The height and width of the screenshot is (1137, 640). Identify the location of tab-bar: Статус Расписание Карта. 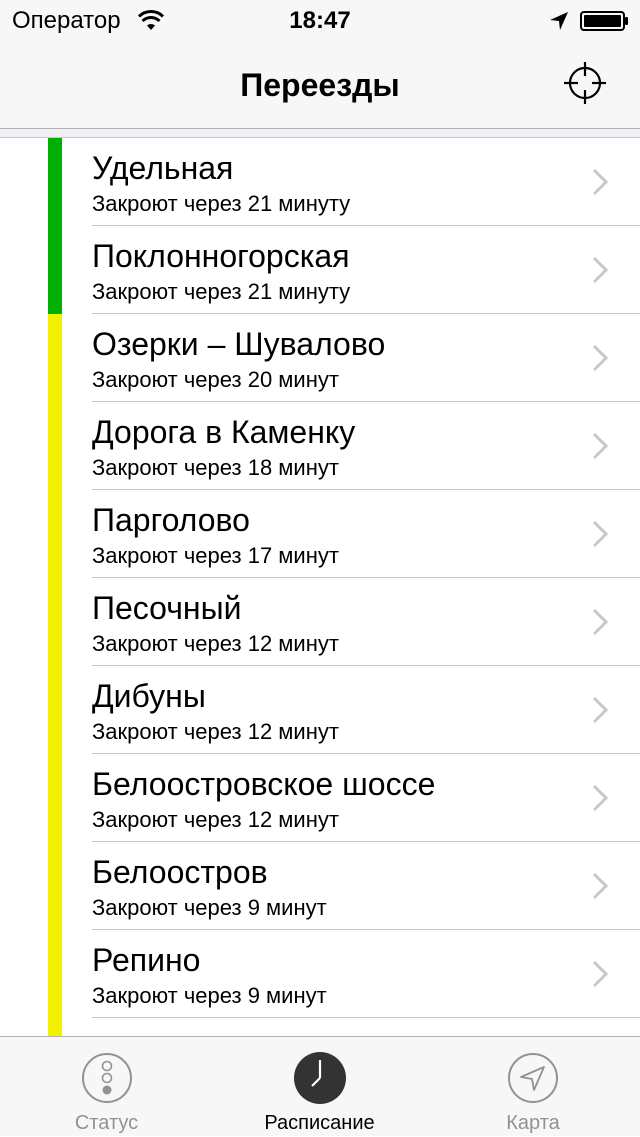
(320, 1086).